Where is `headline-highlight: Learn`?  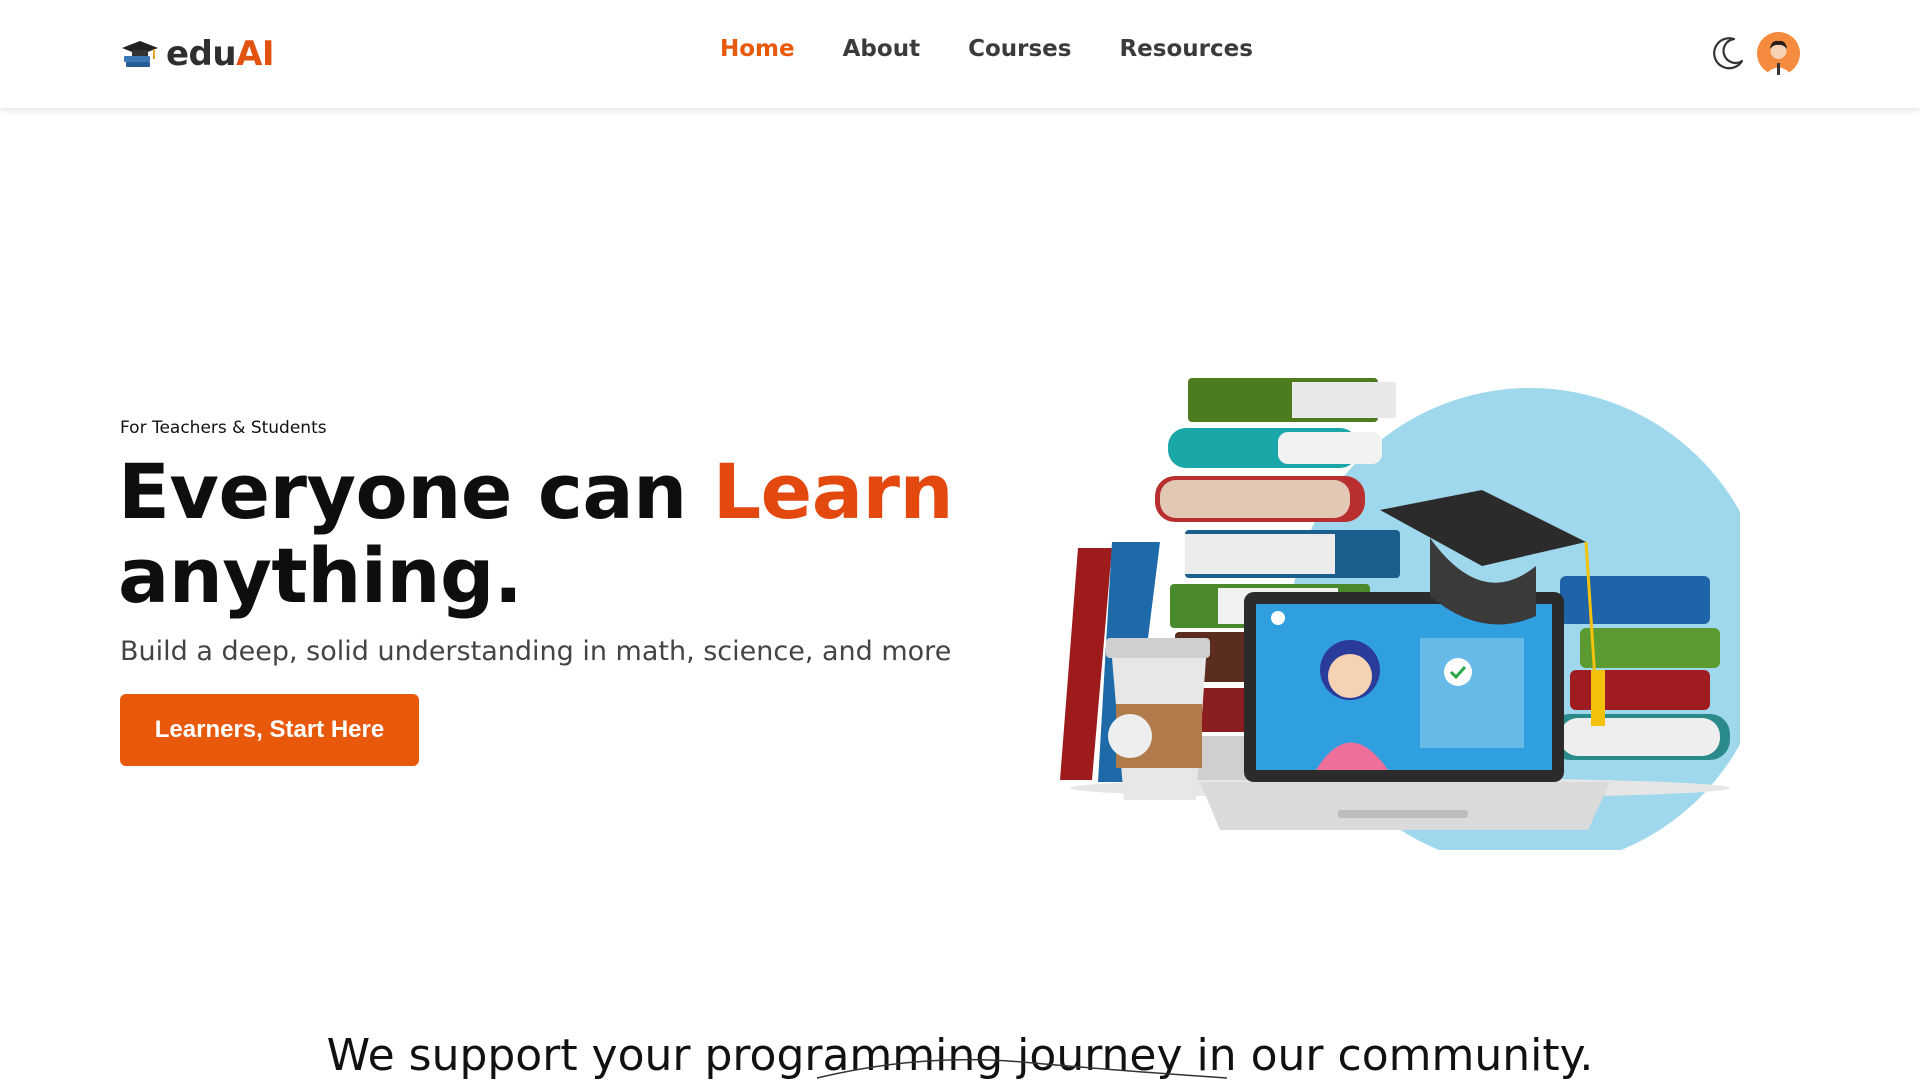
headline-highlight: Learn is located at coordinates (833, 491).